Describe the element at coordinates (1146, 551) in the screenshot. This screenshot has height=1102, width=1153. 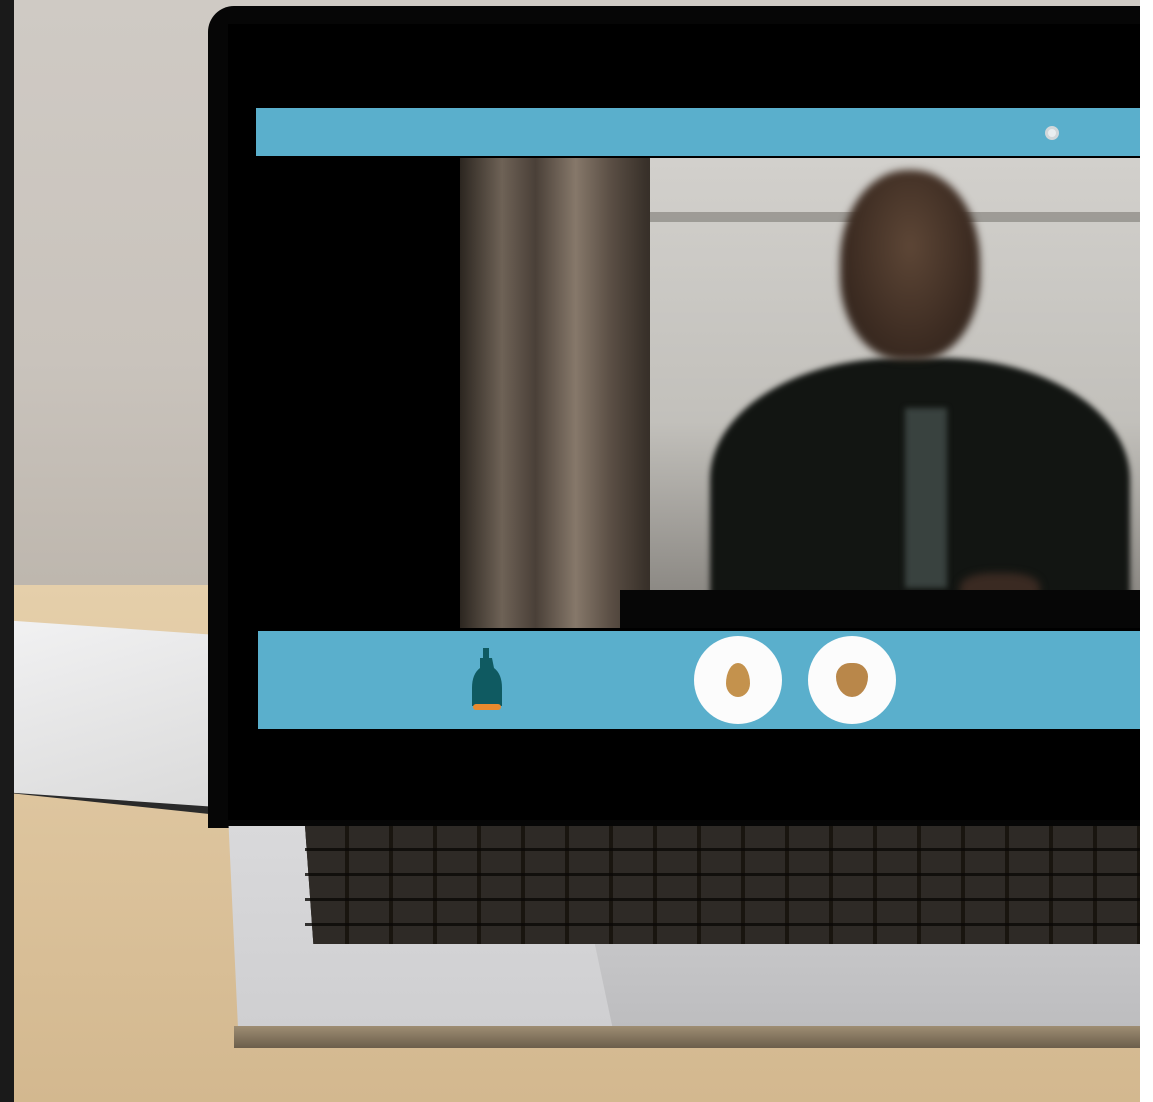
I see `right-border` at that location.